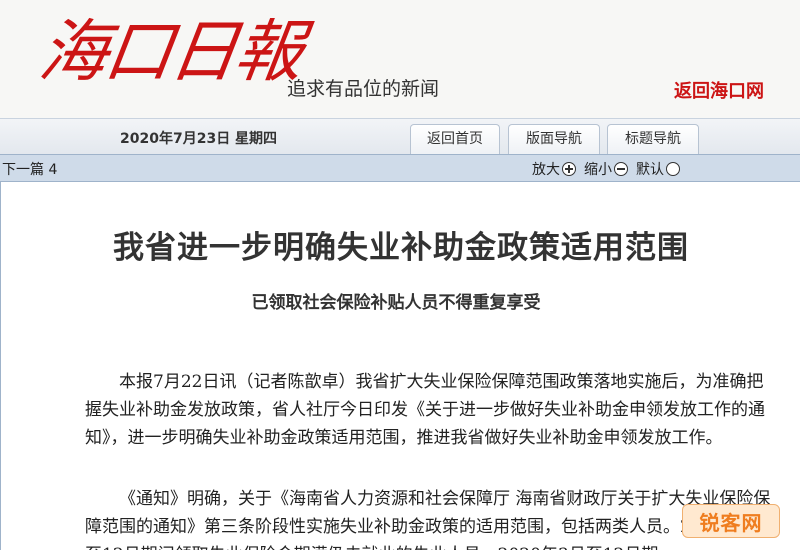 This screenshot has height=550, width=800. What do you see at coordinates (569, 169) in the screenshot?
I see `plus-circle-icon` at bounding box center [569, 169].